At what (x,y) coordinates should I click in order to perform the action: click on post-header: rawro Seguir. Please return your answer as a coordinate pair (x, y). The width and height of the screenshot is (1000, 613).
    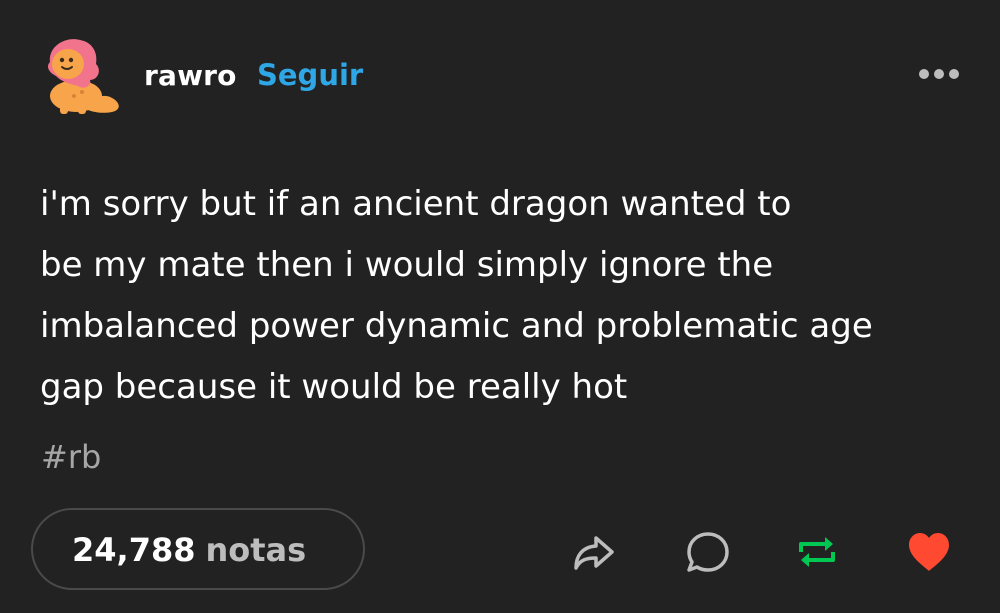
    Looking at the image, I should click on (502, 76).